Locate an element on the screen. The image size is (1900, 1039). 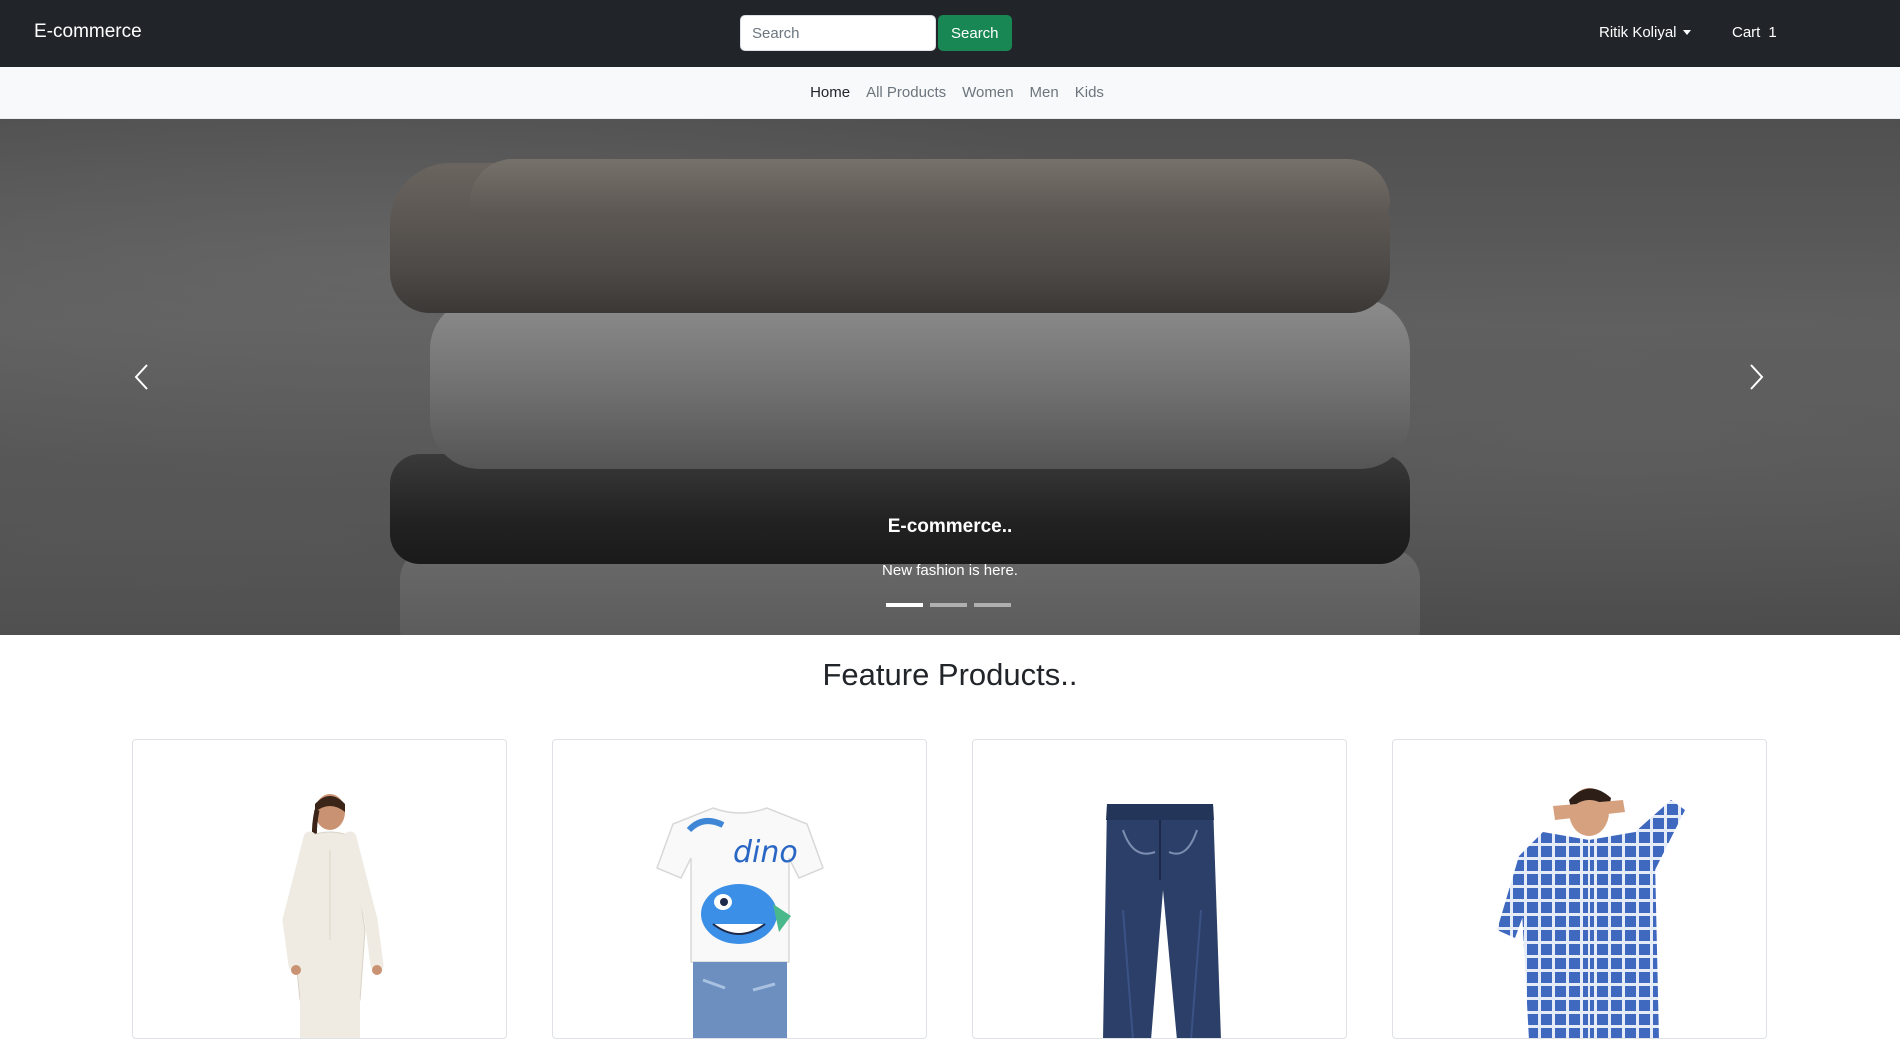
folded-jeans is located at coordinates (900, 509).